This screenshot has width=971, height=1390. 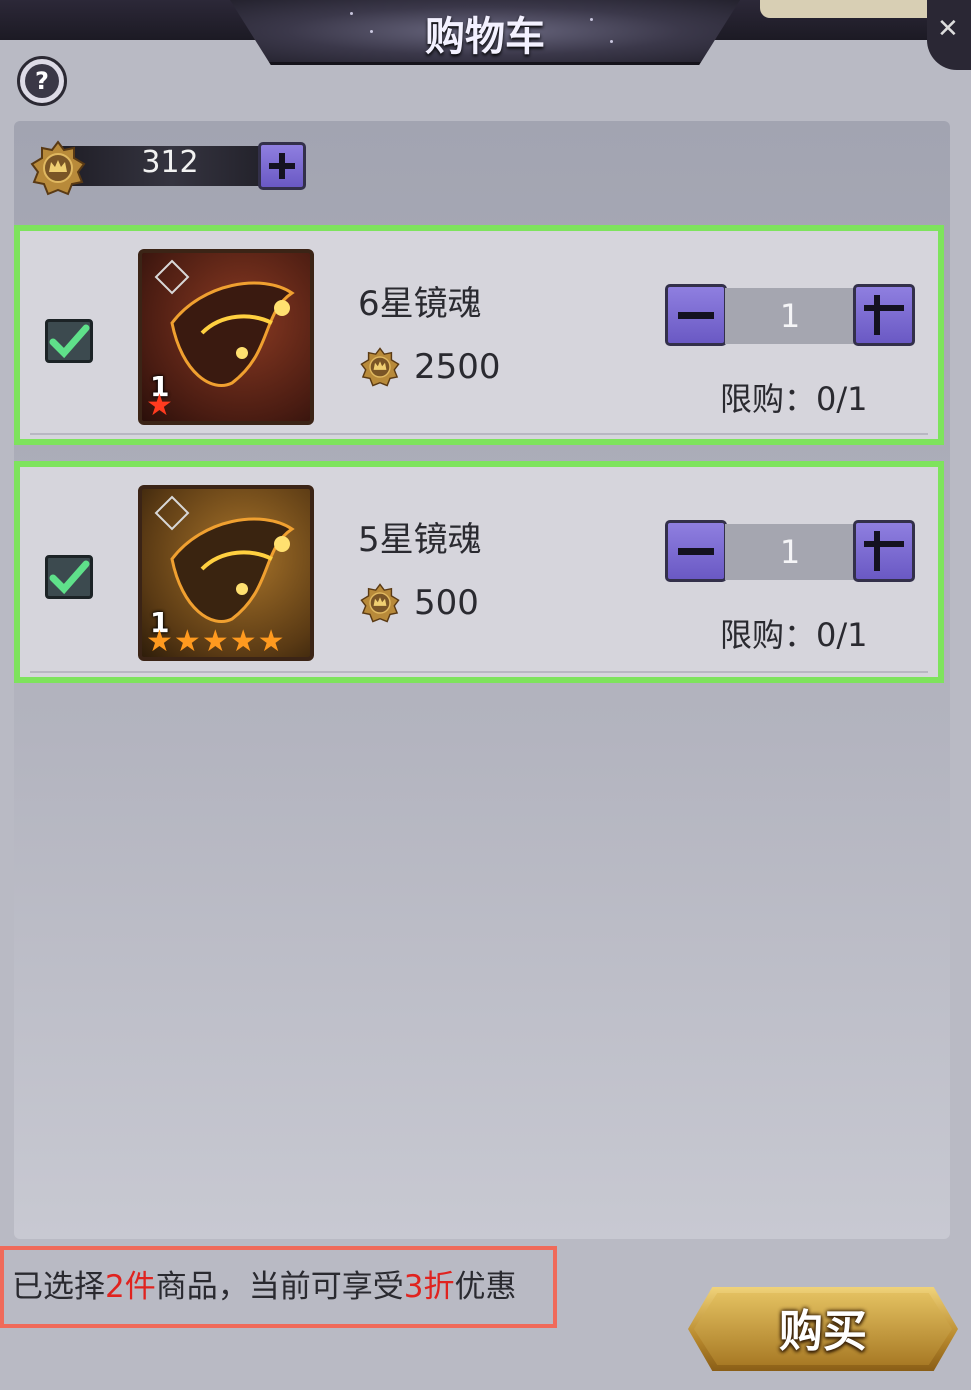 I want to click on item-thumbnail: 1 ★ ★ ★ ★ ★, so click(x=226, y=573).